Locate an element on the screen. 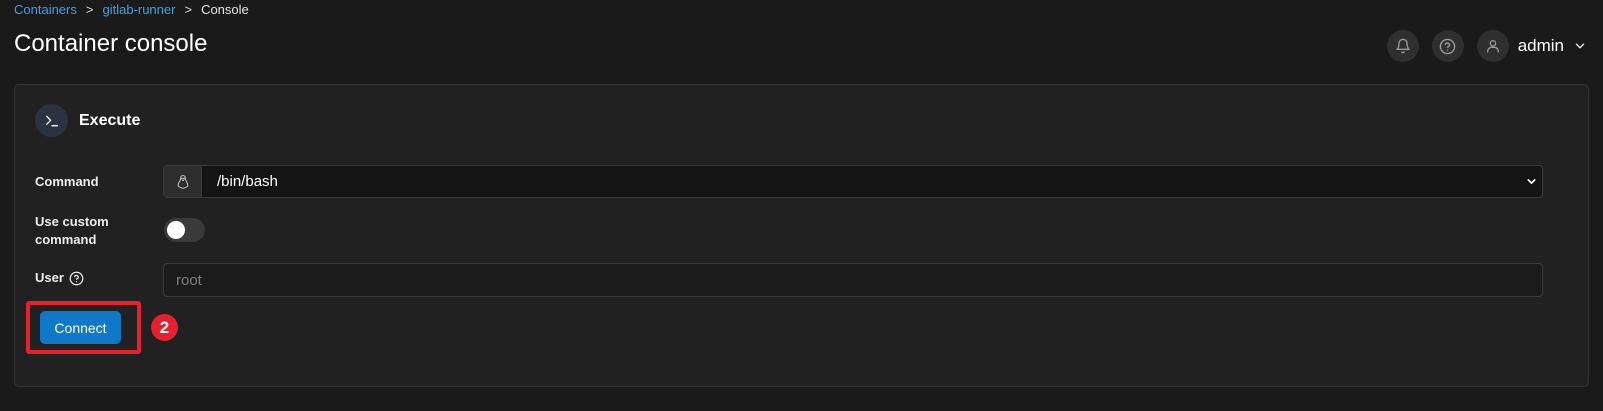  bell-icon is located at coordinates (1403, 46).